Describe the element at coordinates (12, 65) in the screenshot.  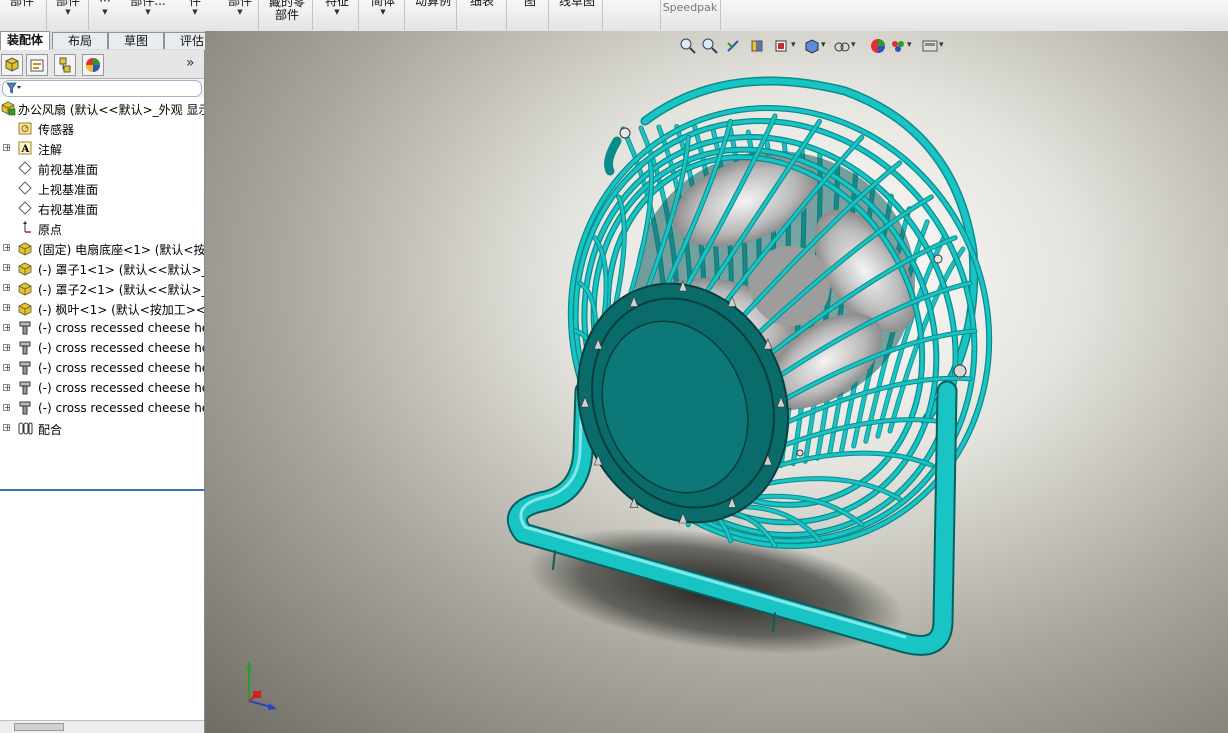
I see `feature-manager-tab` at that location.